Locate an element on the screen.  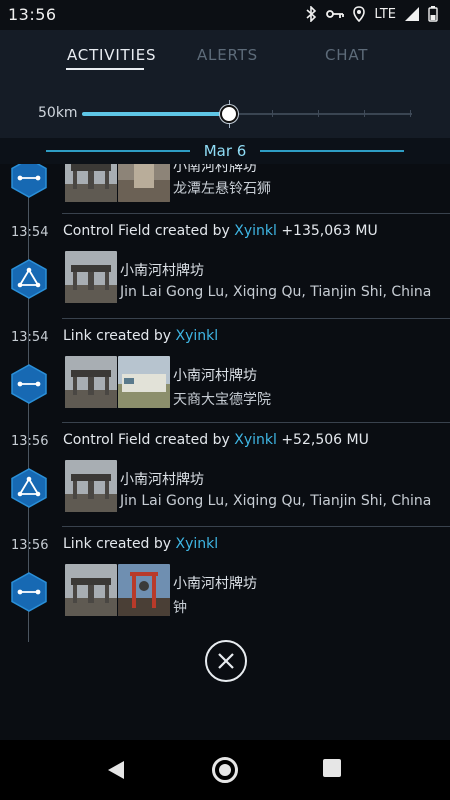
active-tab-indicator is located at coordinates (105, 69).